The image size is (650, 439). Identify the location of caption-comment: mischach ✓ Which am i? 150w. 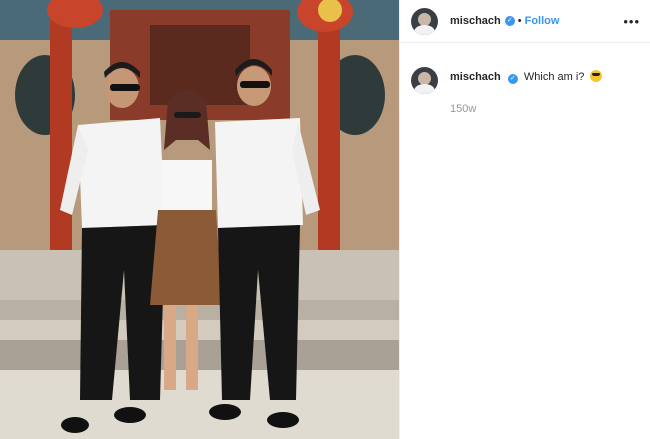
(525, 79).